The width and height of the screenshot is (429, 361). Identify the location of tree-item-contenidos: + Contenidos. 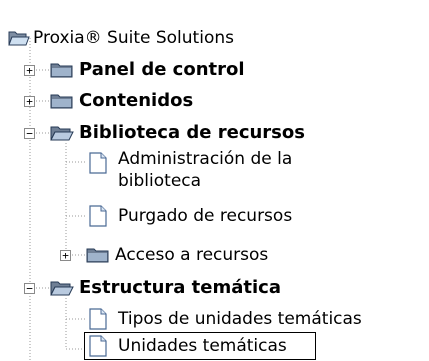
(108, 101).